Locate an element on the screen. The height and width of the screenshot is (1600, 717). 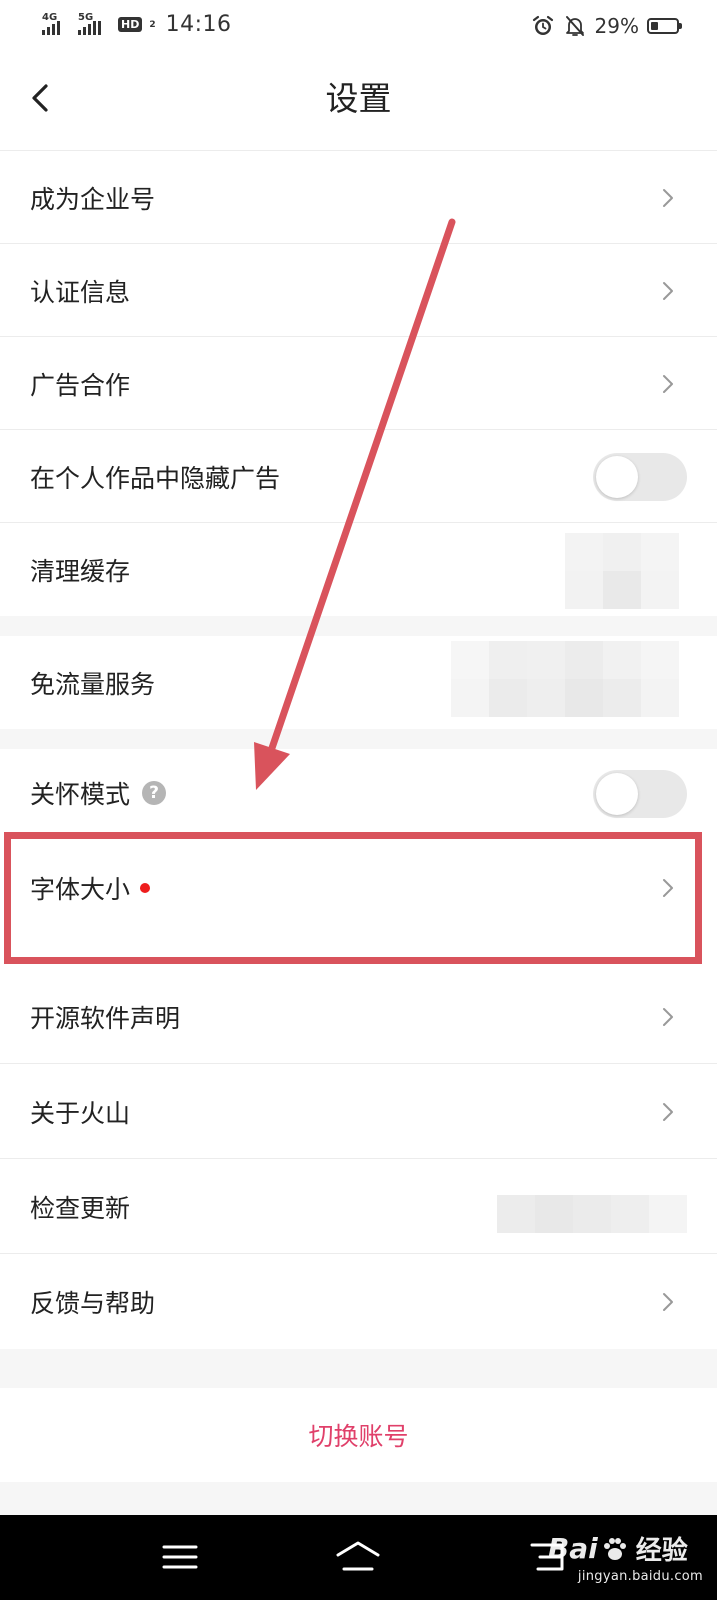
setting-feedback-help: 反馈与帮助 is located at coordinates (358, 1301).